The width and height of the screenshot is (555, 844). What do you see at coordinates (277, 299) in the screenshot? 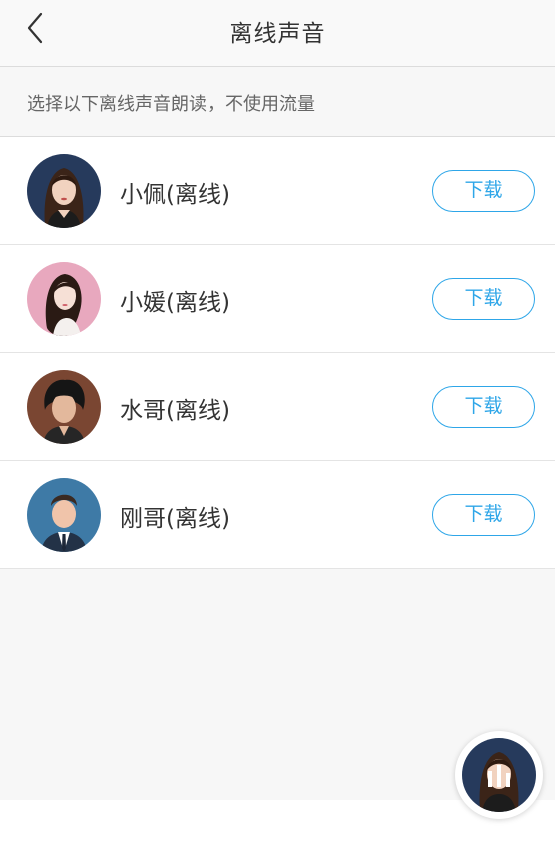
I see `voice-item-xiaoyuan: 小媛(离线) 下载` at bounding box center [277, 299].